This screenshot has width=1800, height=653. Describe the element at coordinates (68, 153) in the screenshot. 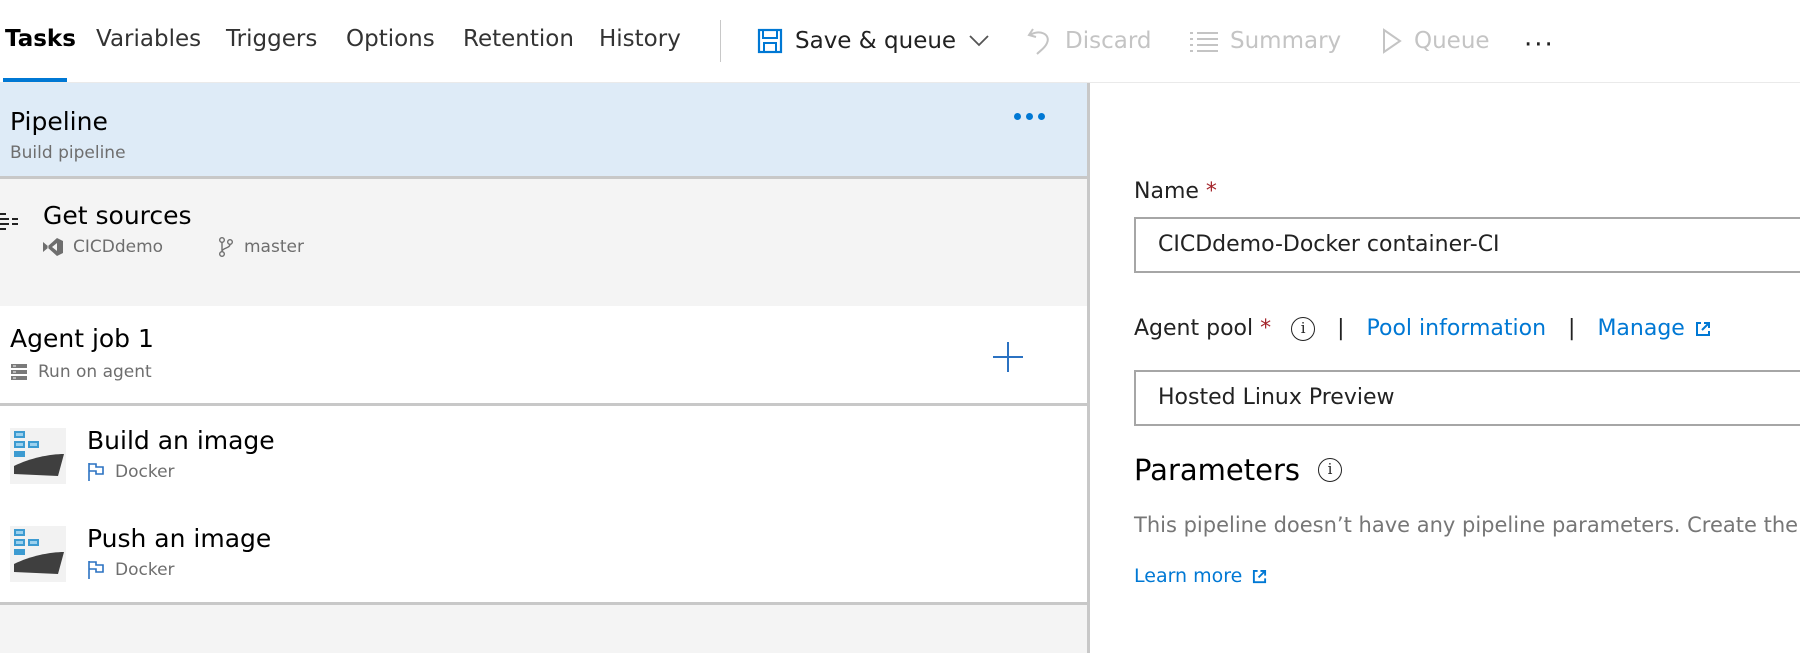

I see `pipeline-subtitle: Build pipeline` at that location.